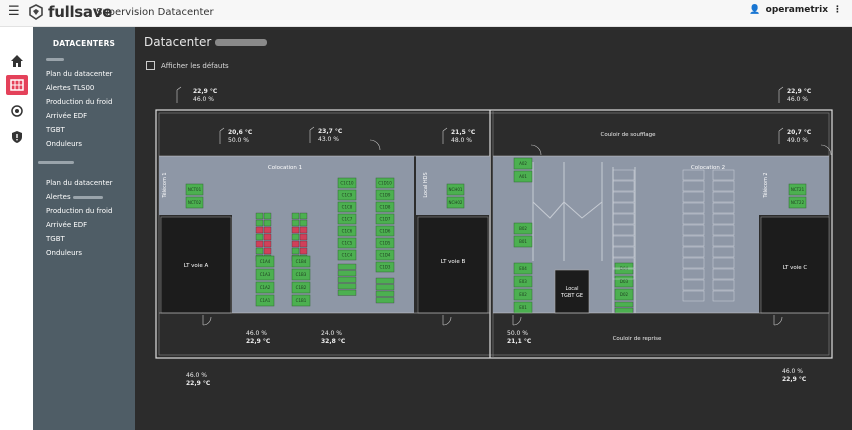 This screenshot has width=852, height=430. Describe the element at coordinates (79, 102) in the screenshot. I see `sidebar-item-production: Production du froid` at that location.